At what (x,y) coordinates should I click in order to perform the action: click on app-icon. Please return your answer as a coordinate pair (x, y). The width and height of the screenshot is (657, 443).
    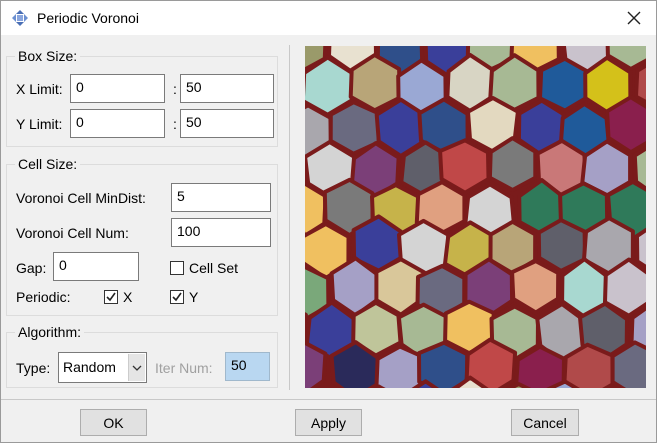
    Looking at the image, I should click on (20, 18).